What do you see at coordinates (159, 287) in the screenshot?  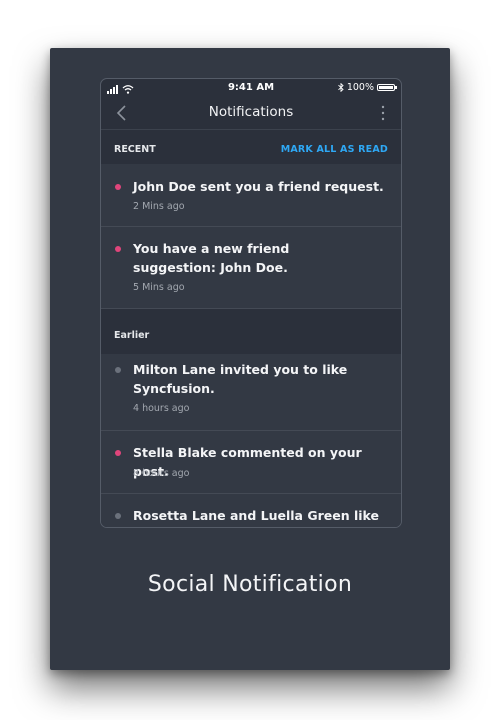 I see `notification-time: 5 Mins ago` at bounding box center [159, 287].